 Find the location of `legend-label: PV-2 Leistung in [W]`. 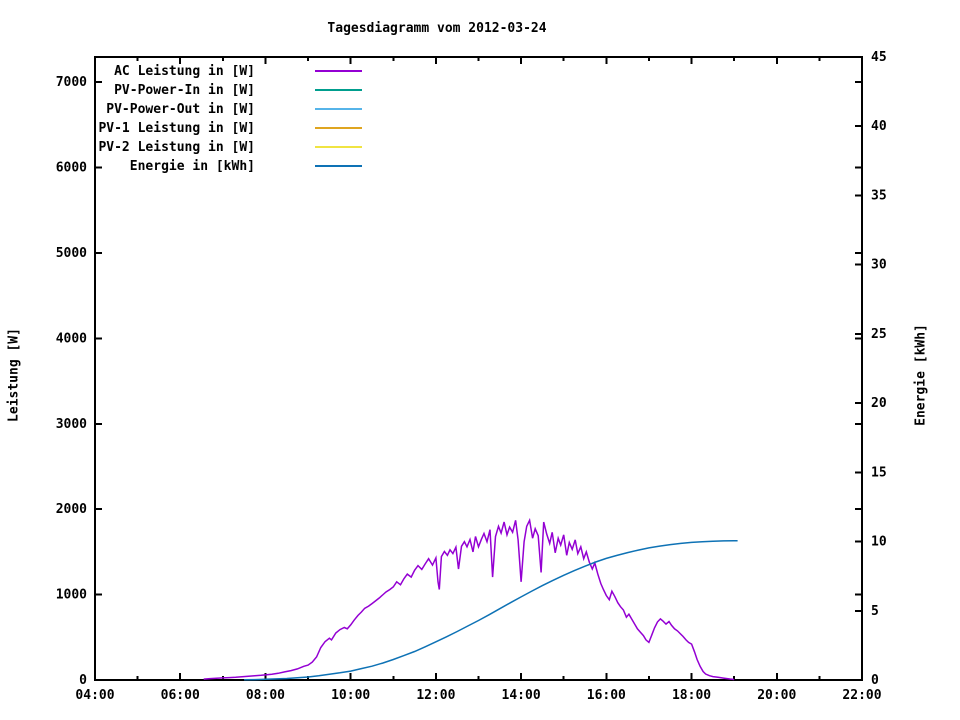

legend-label: PV-2 Leistung in [W] is located at coordinates (176, 147).